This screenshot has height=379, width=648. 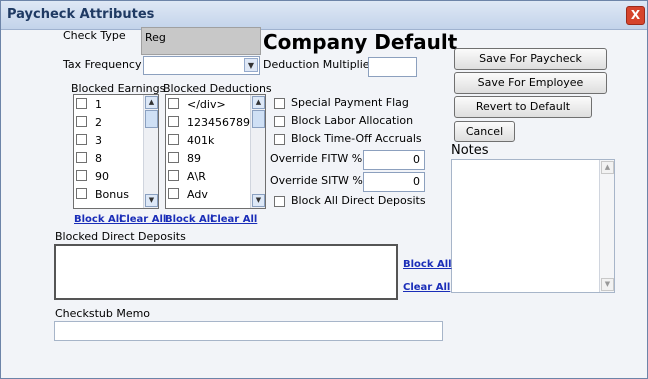 I want to click on list-item: 90, so click(x=92, y=177).